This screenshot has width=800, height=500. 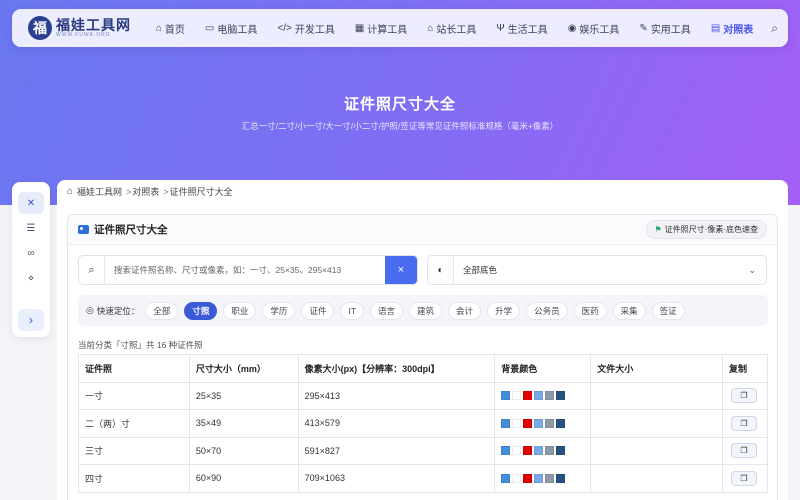 I want to click on nav-webmaster-tools: ⌂ 站长工具, so click(x=451, y=28).